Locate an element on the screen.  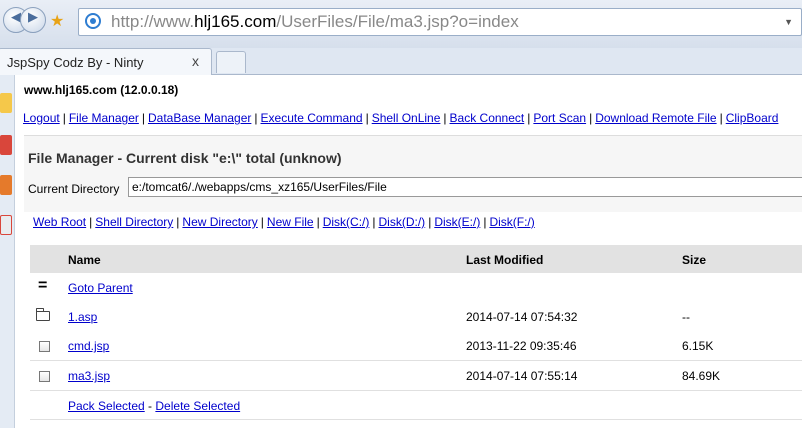
url-path: /UserFiles/File/ma3.jsp?o=index is located at coordinates (397, 21).